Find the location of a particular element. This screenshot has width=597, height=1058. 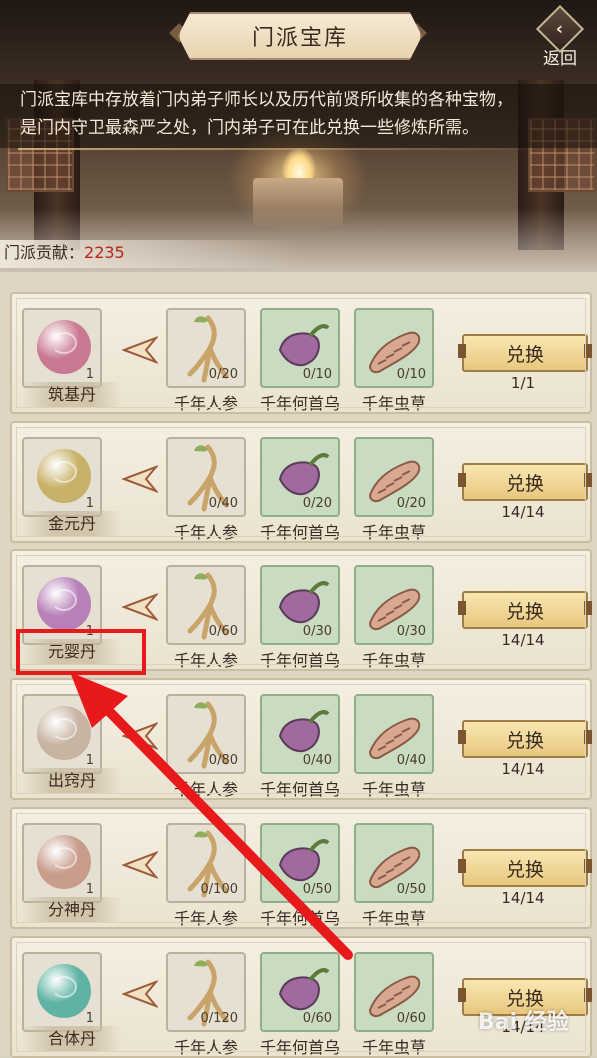

ginseng-slot: 0/80 is located at coordinates (206, 734).